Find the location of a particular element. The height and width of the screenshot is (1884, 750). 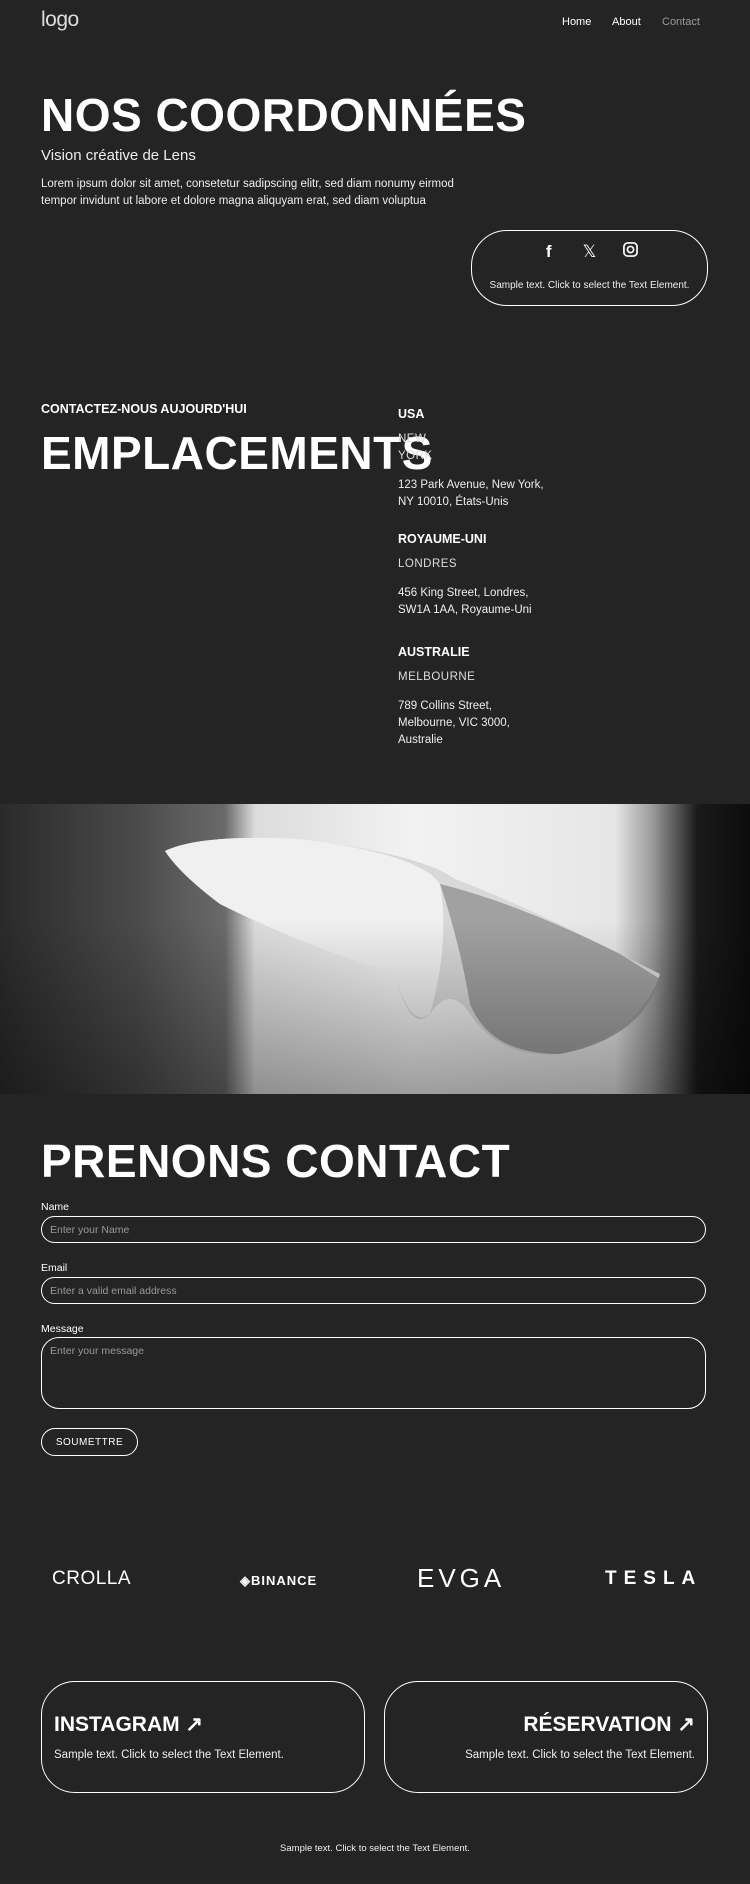

hero-subtitle: Vision créative de Lens is located at coordinates (118, 155).